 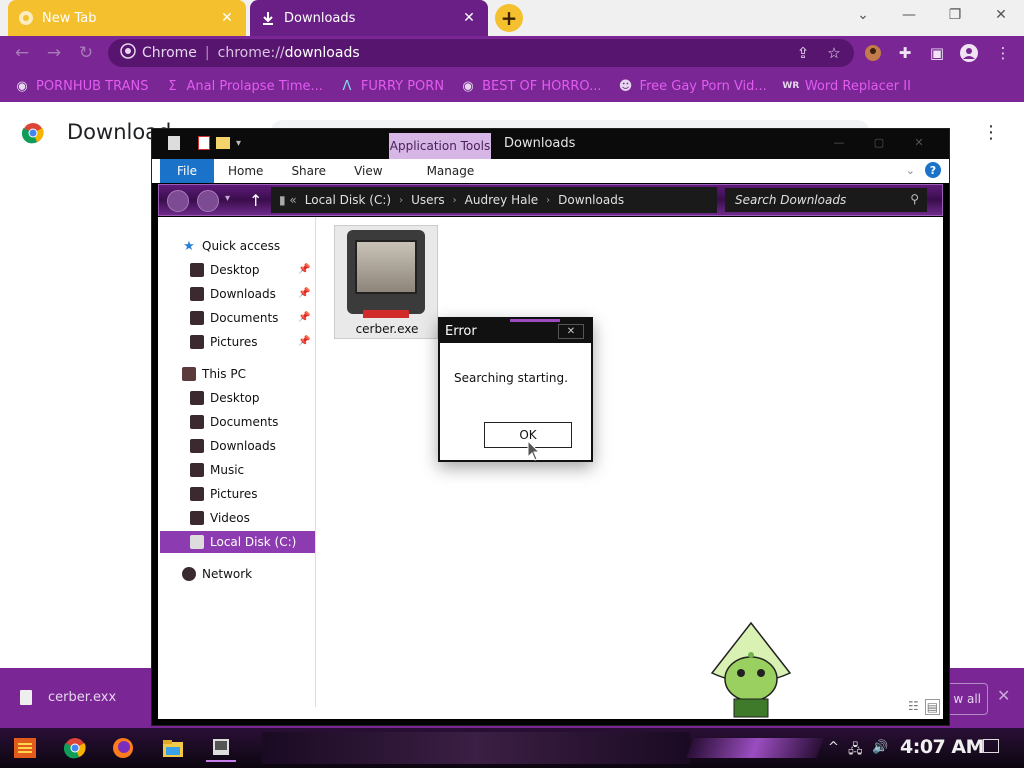 I want to click on desktop-folder-icon, so click(x=197, y=270).